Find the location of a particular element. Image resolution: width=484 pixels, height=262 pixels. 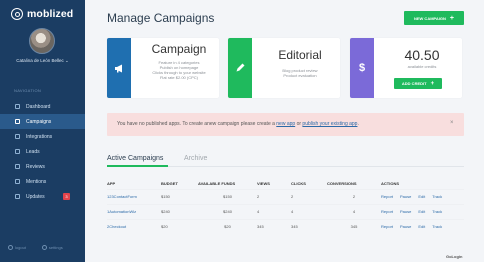

new-app-link: new app is located at coordinates (285, 124).